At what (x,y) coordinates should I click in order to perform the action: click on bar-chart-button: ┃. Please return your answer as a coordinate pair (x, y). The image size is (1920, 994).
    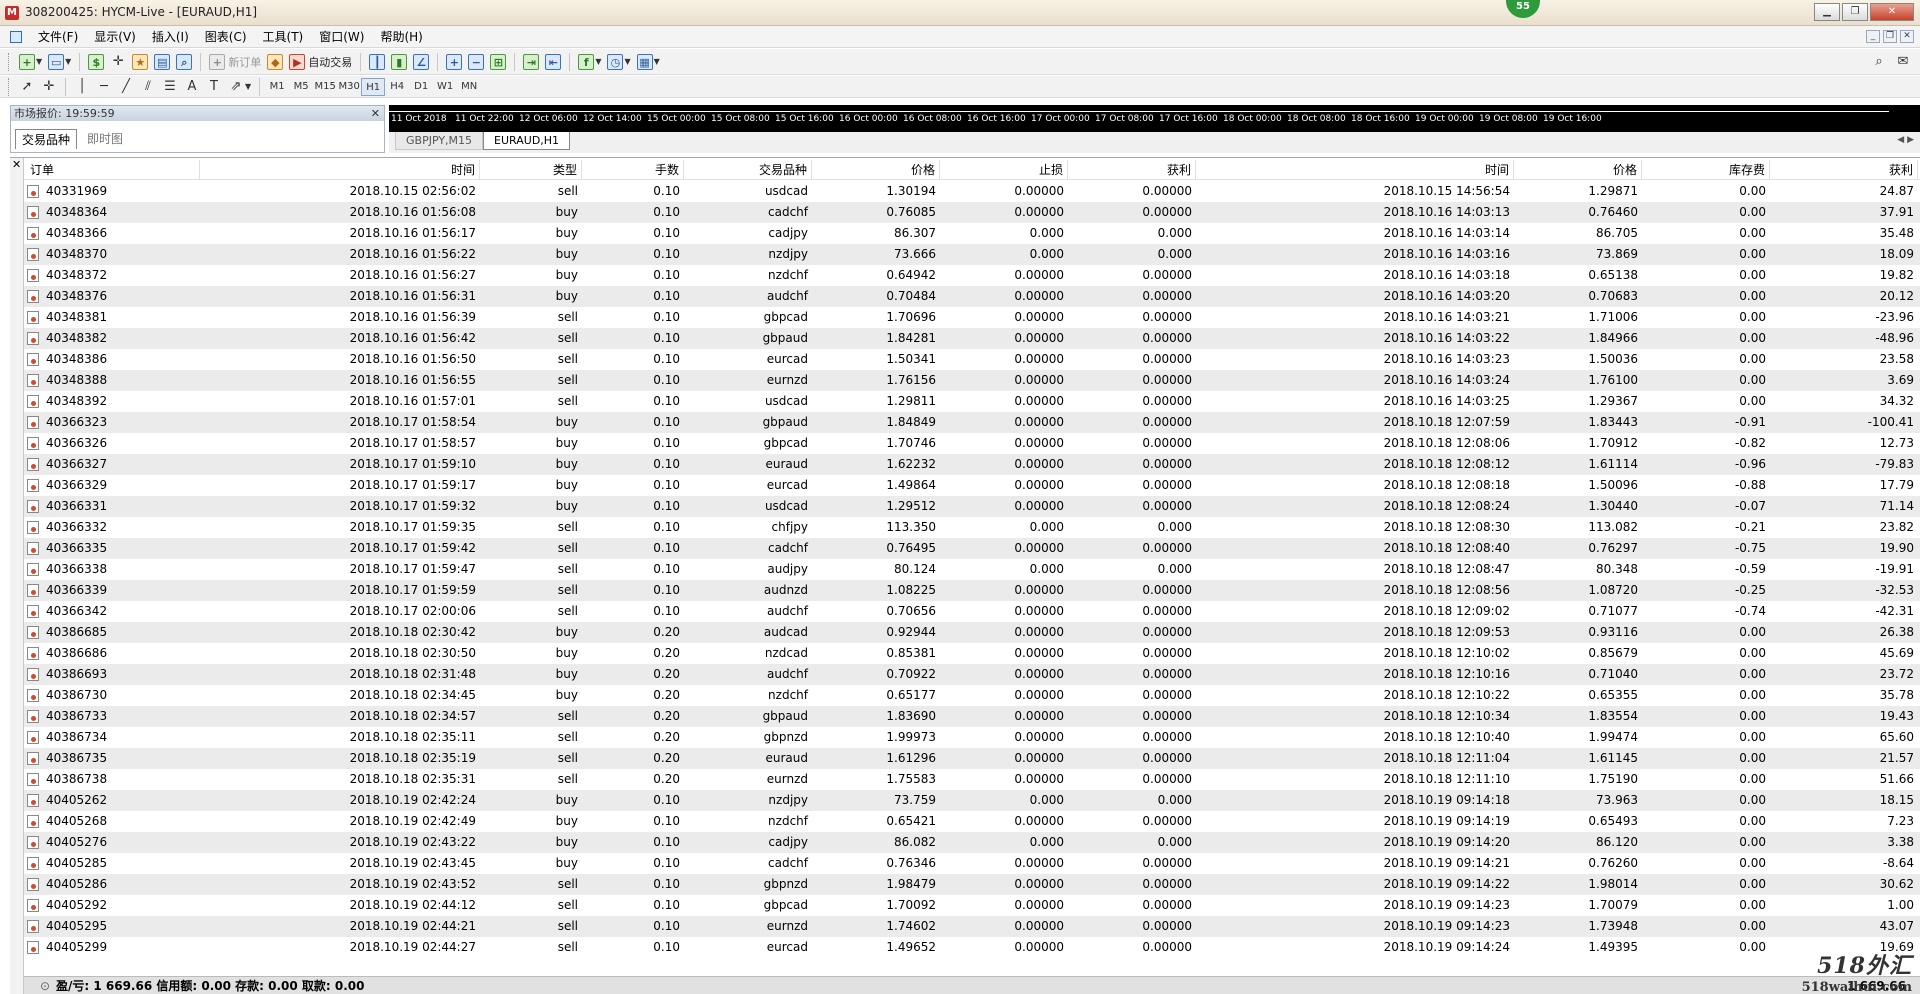
    Looking at the image, I should click on (377, 62).